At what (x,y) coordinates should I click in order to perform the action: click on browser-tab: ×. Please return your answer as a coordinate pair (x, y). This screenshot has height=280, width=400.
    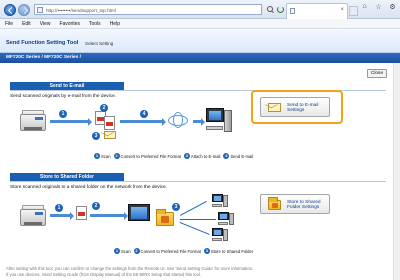
    Looking at the image, I should click on (317, 11).